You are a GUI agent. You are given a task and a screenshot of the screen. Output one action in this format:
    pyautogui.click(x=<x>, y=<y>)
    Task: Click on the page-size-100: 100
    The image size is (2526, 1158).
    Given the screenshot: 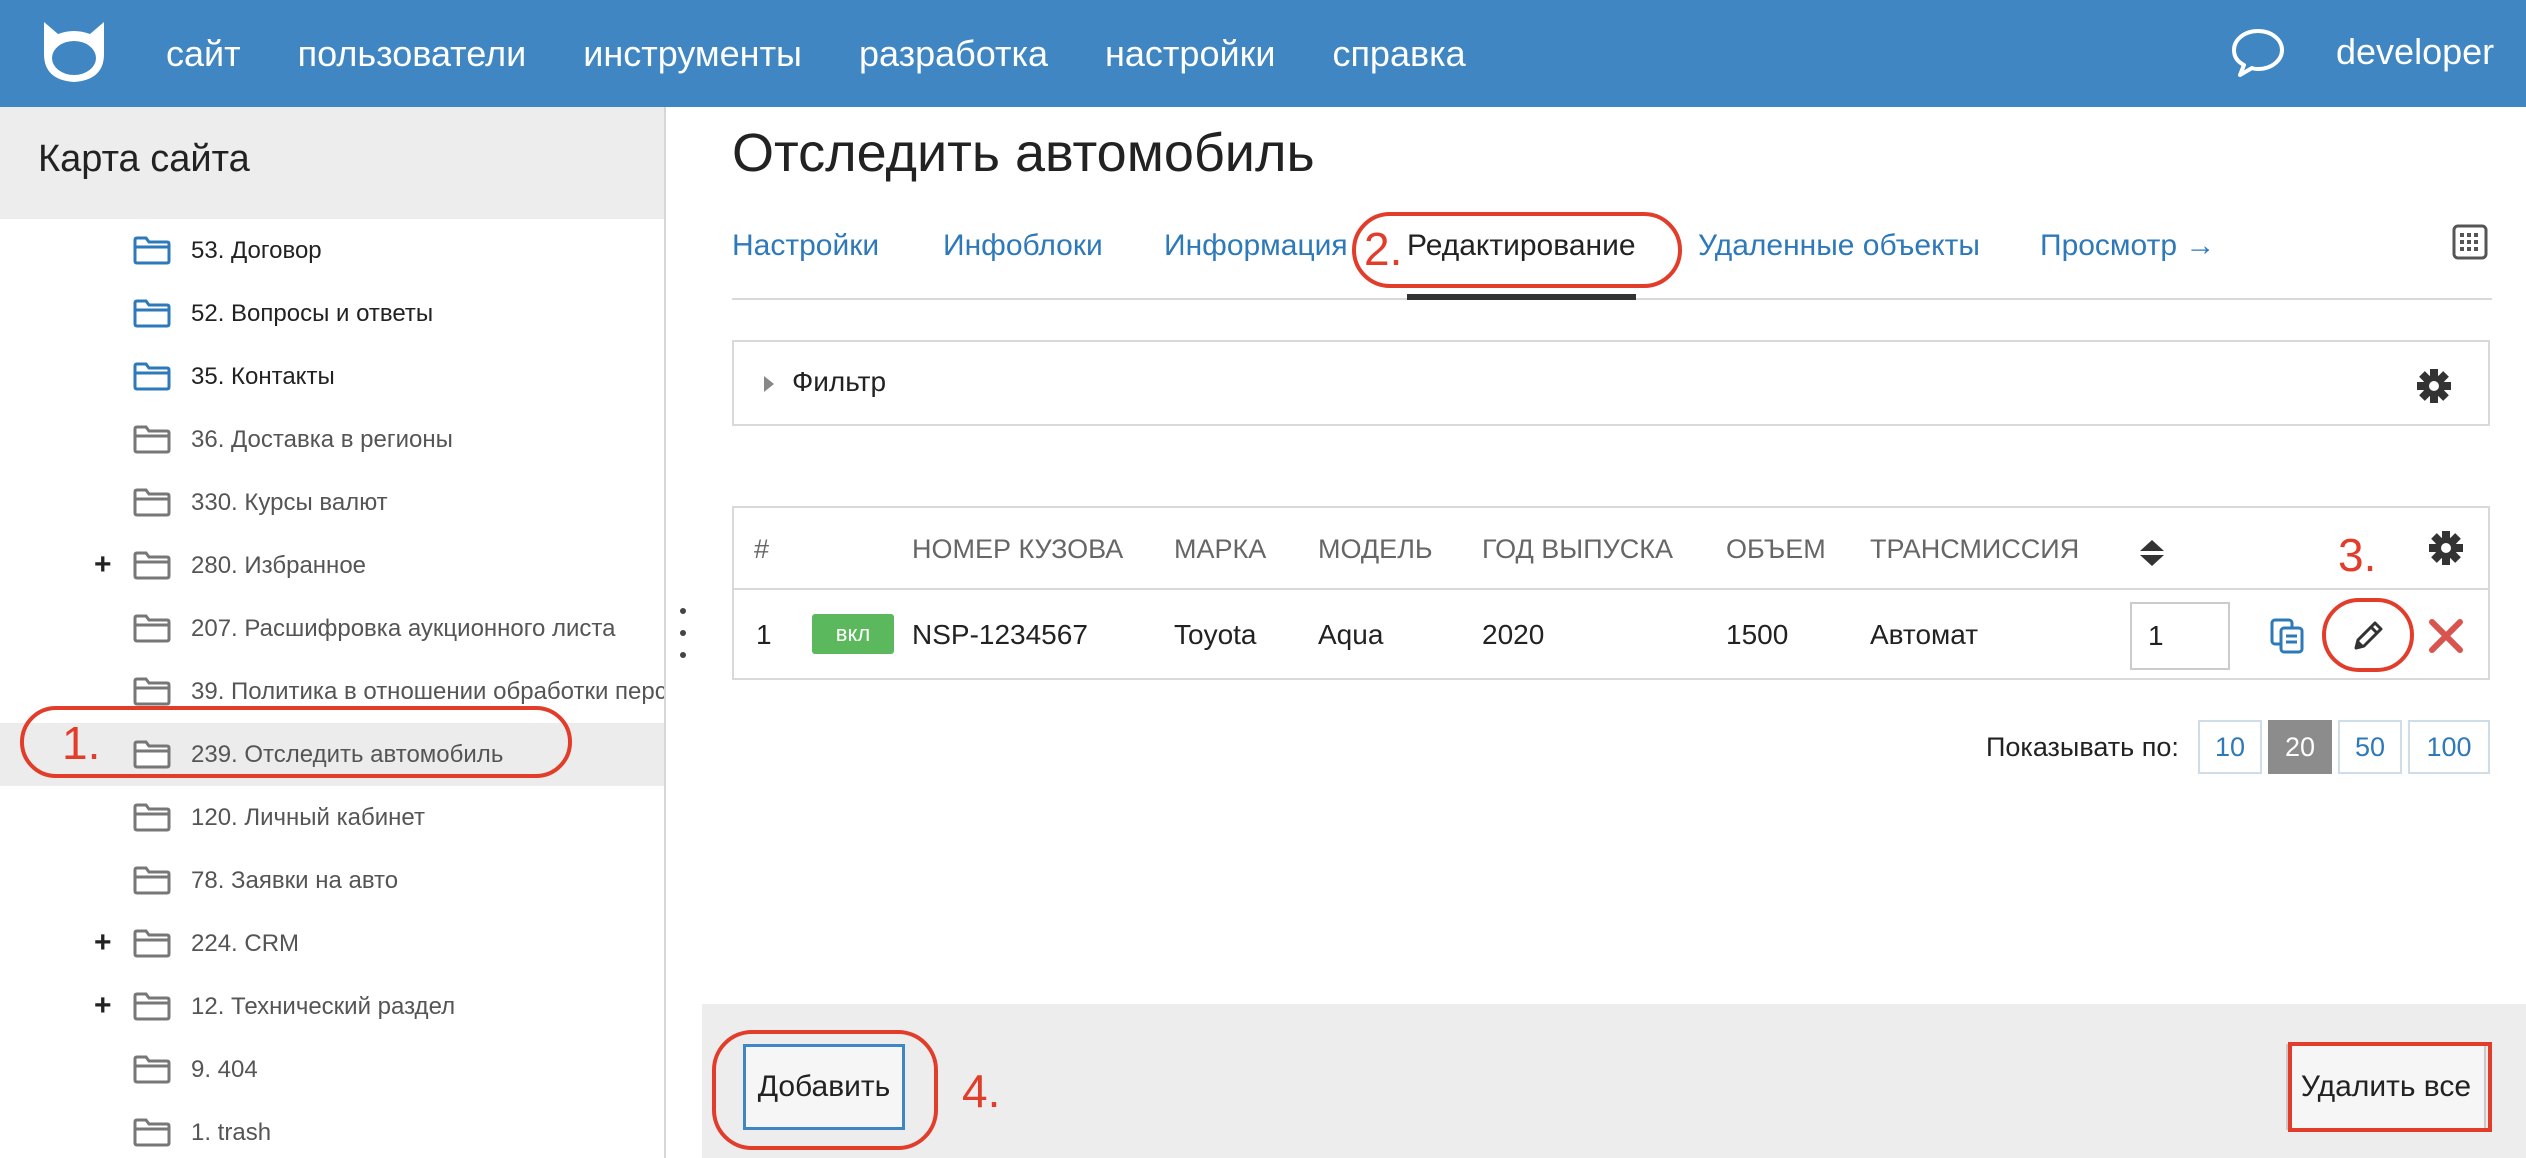 What is the action you would take?
    pyautogui.click(x=2449, y=747)
    